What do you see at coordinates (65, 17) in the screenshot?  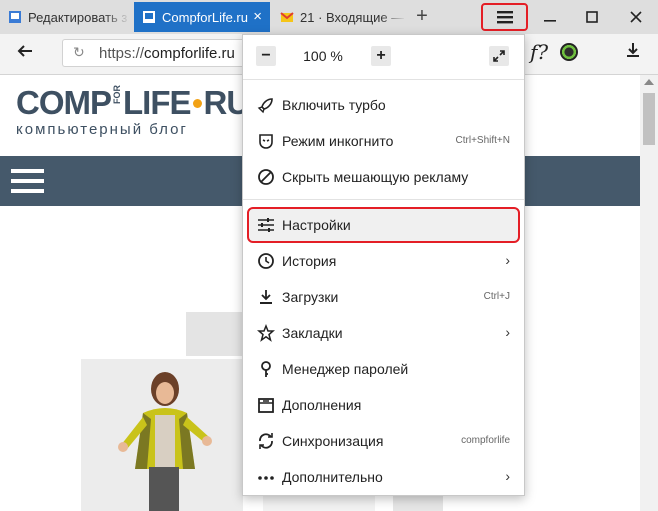 I see `tab-edit: Редактировать з` at bounding box center [65, 17].